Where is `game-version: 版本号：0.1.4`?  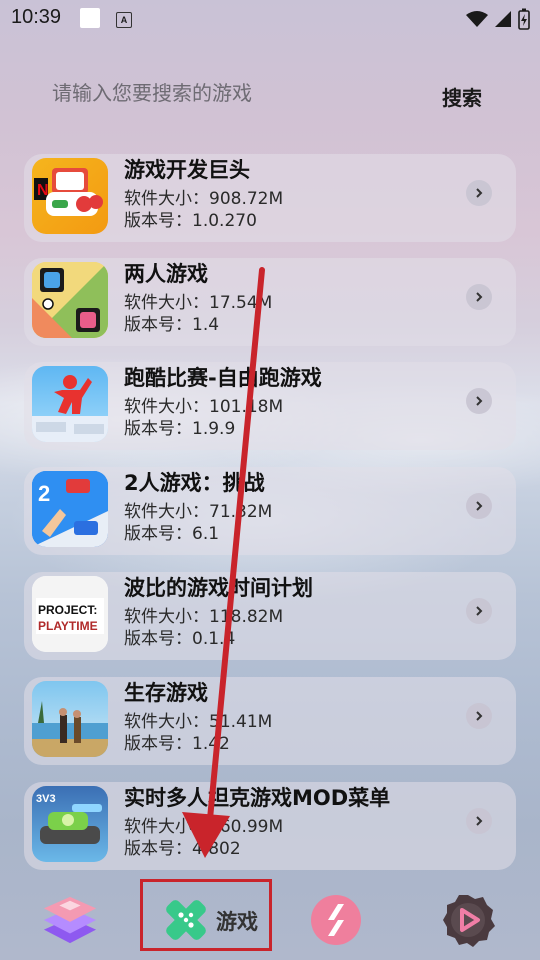
game-version: 版本号：0.1.4 is located at coordinates (180, 639).